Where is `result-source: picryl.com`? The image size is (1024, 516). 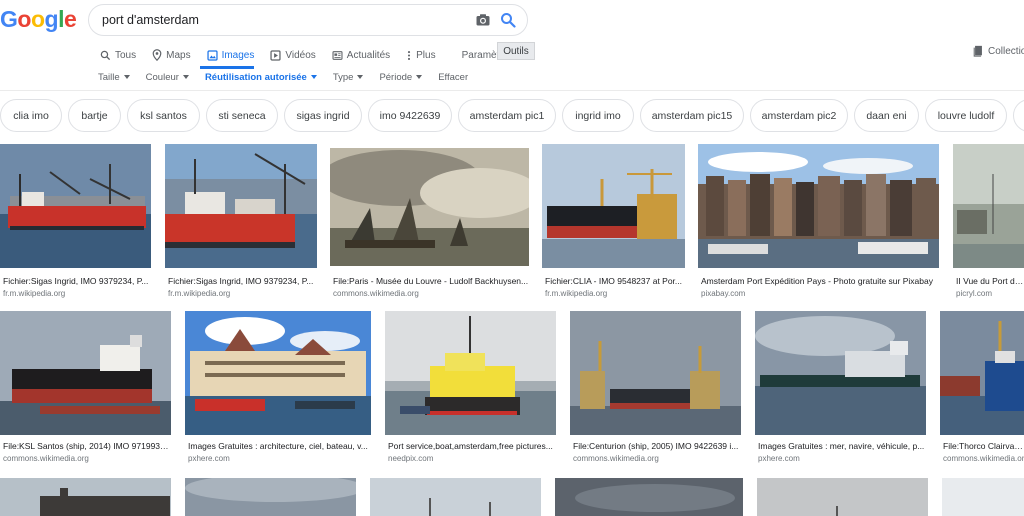 result-source: picryl.com is located at coordinates (974, 293).